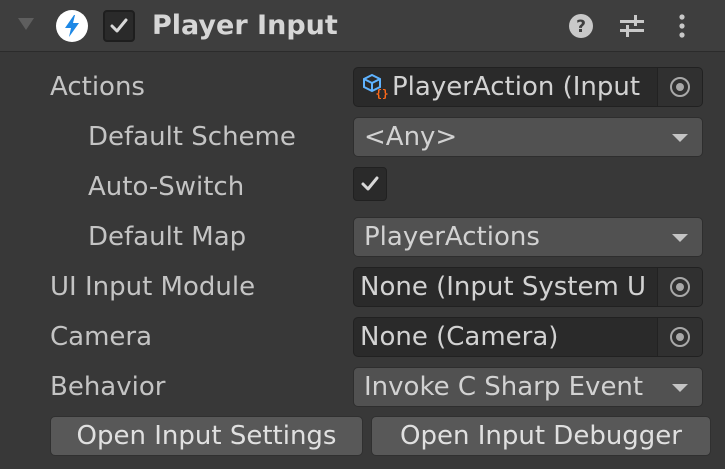  I want to click on camera-object-field: None (Camera), so click(528, 337).